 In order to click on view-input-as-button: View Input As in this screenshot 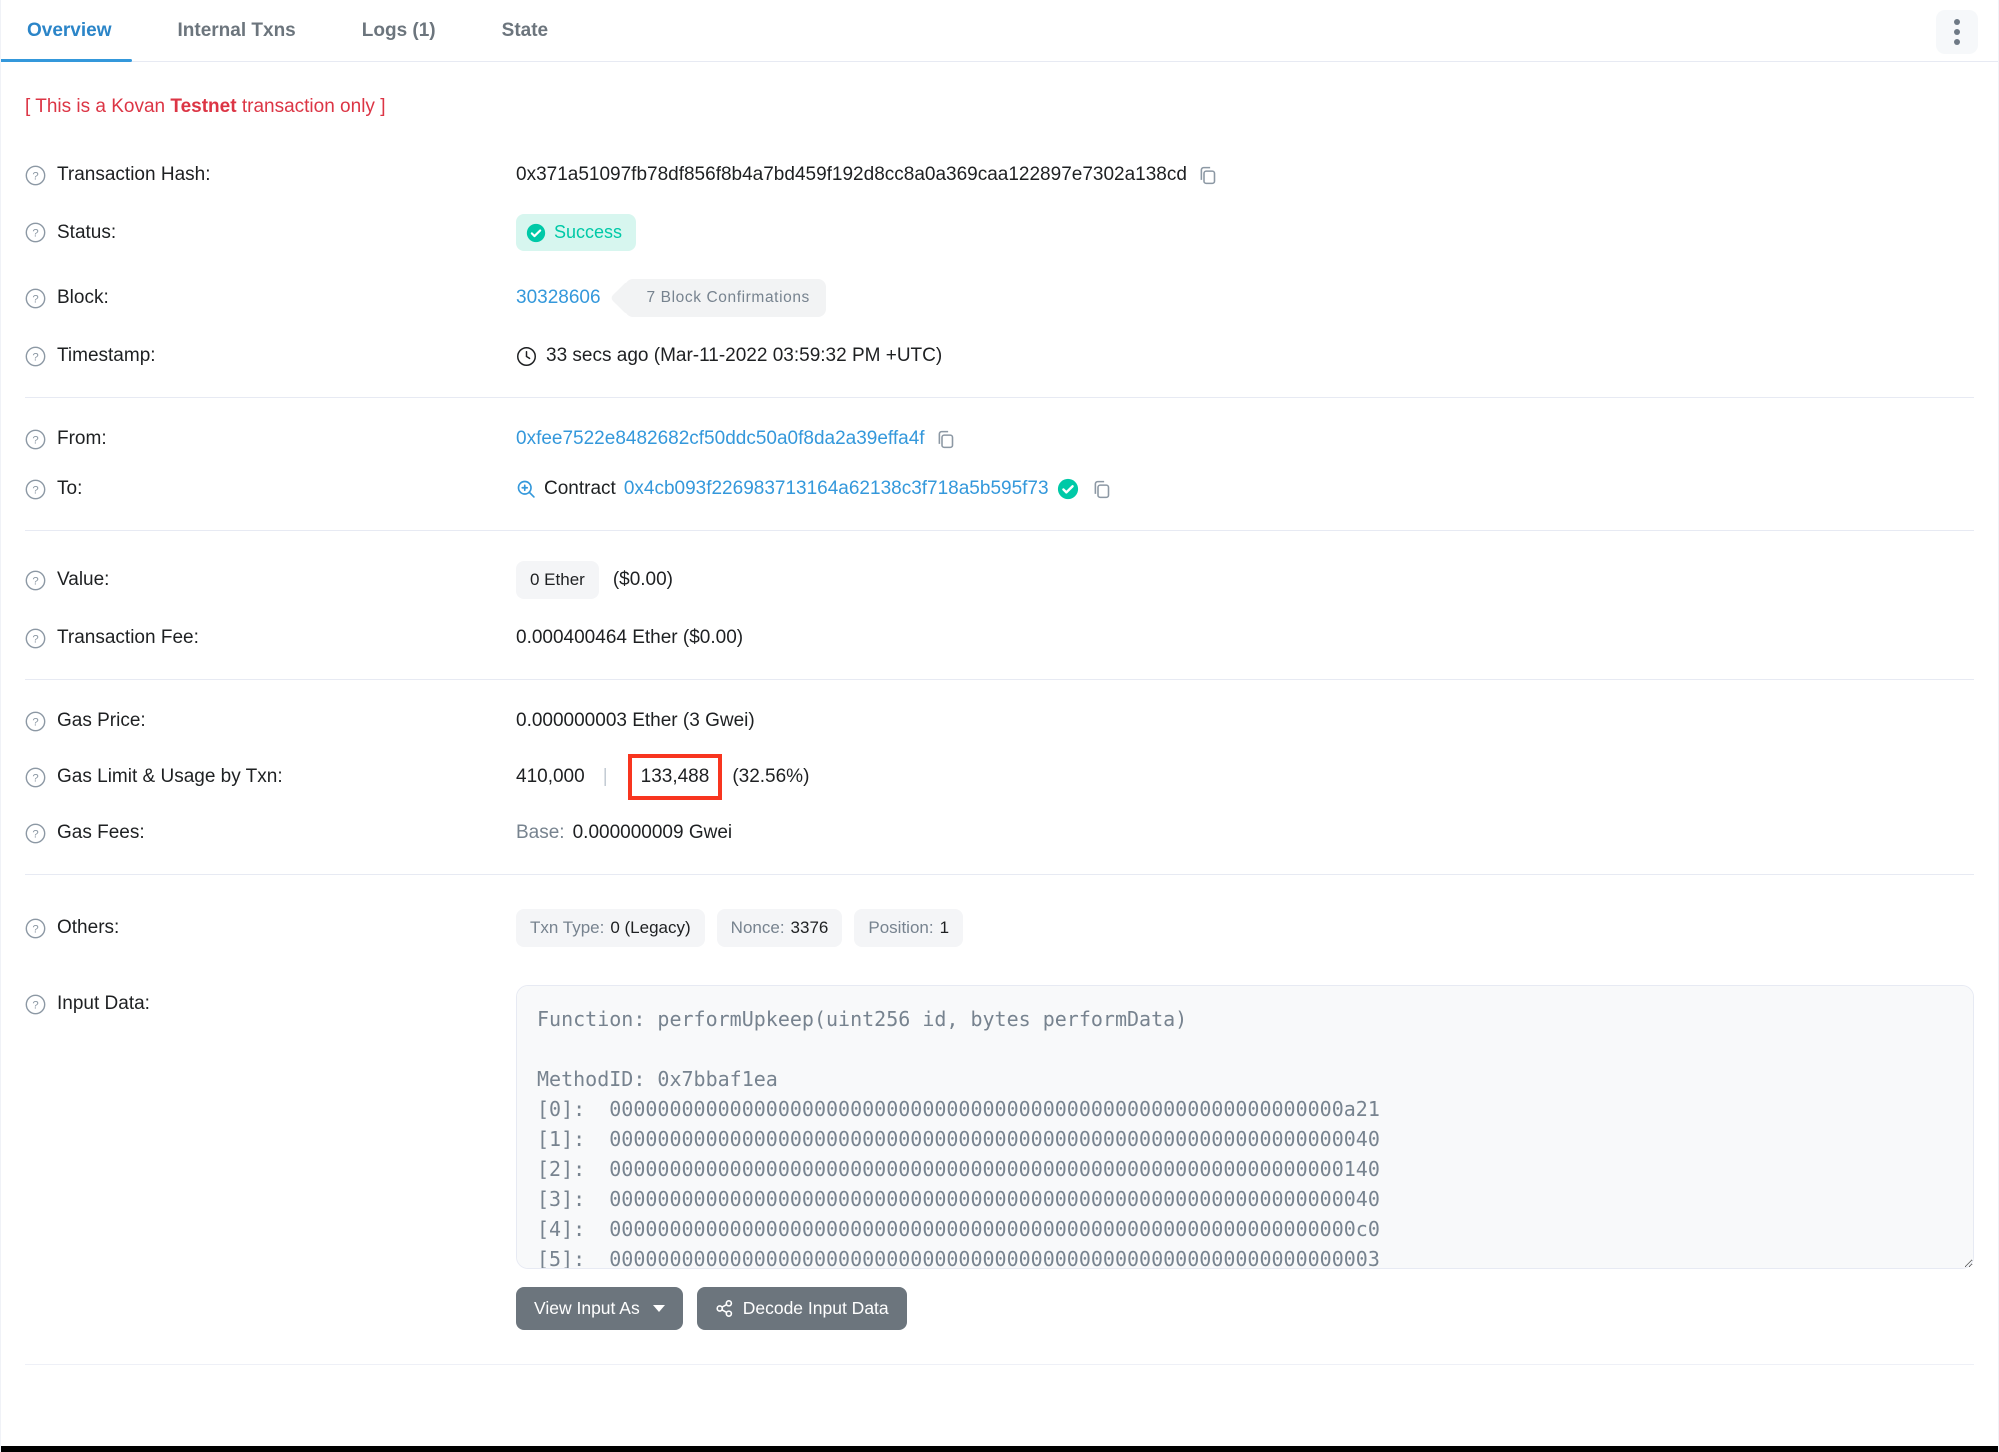, I will do `click(599, 1308)`.